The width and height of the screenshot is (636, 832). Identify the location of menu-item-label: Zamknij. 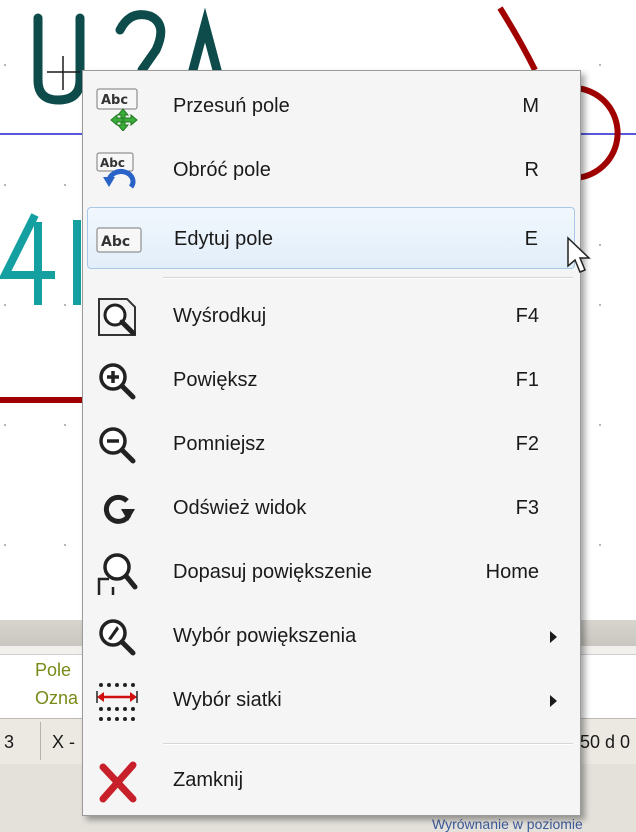
(208, 780).